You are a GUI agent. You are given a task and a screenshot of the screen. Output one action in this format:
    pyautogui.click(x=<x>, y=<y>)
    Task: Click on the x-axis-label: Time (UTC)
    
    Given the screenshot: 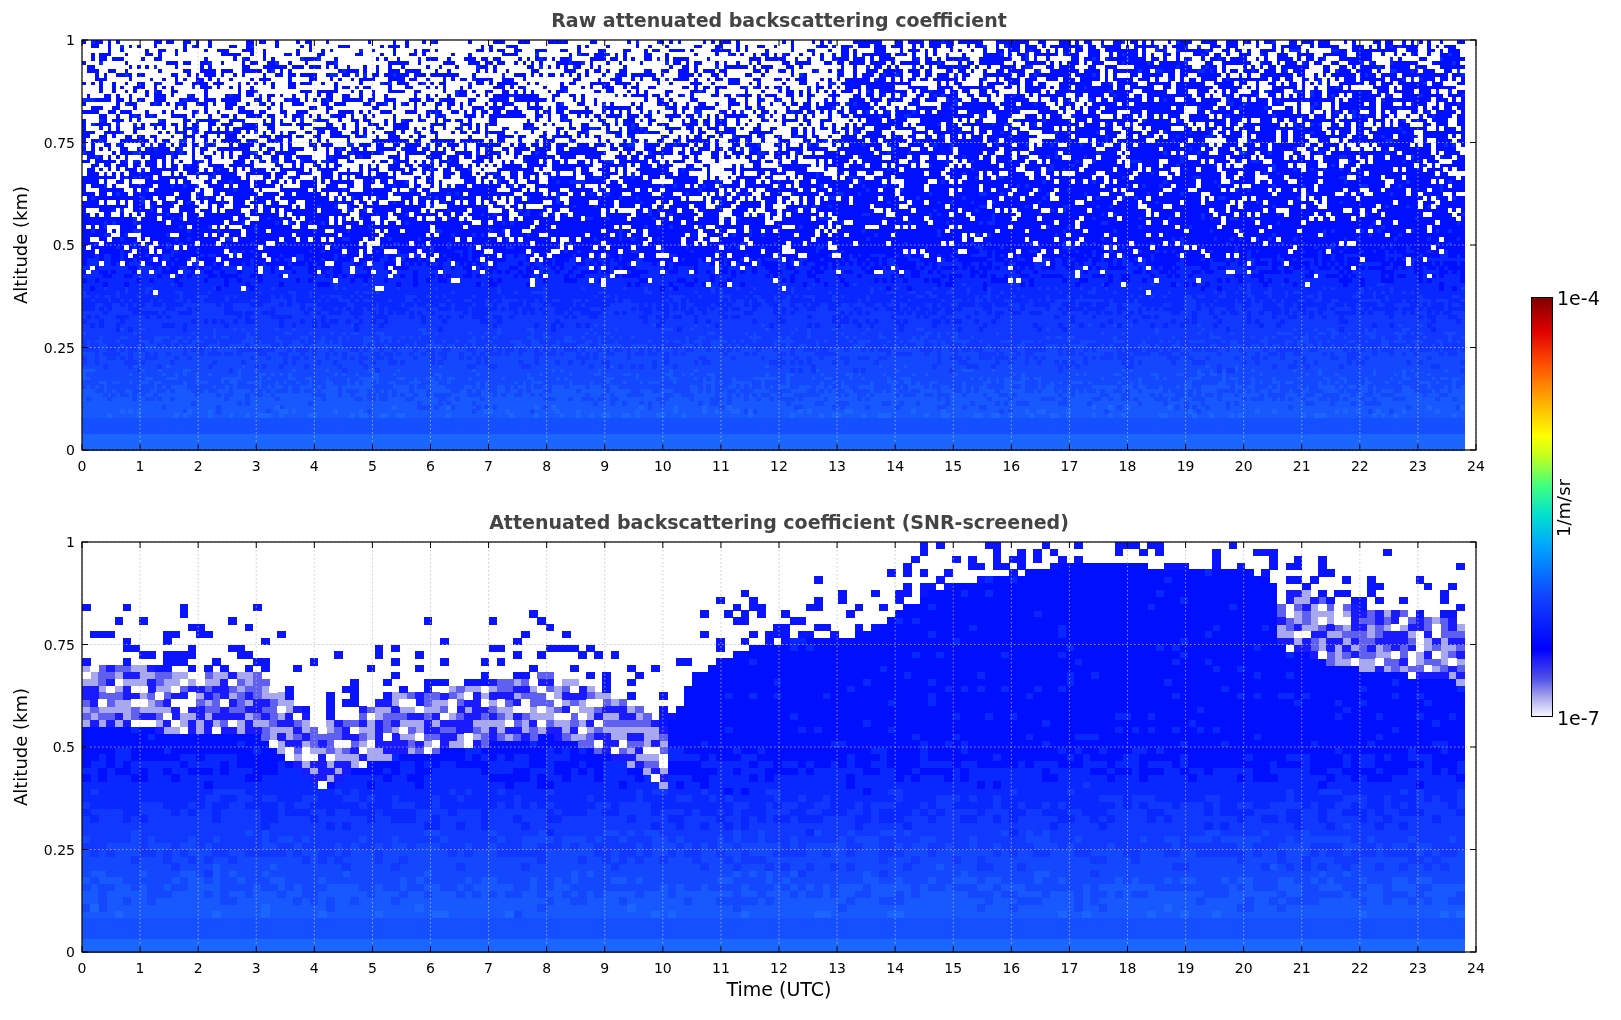 What is the action you would take?
    pyautogui.click(x=779, y=989)
    